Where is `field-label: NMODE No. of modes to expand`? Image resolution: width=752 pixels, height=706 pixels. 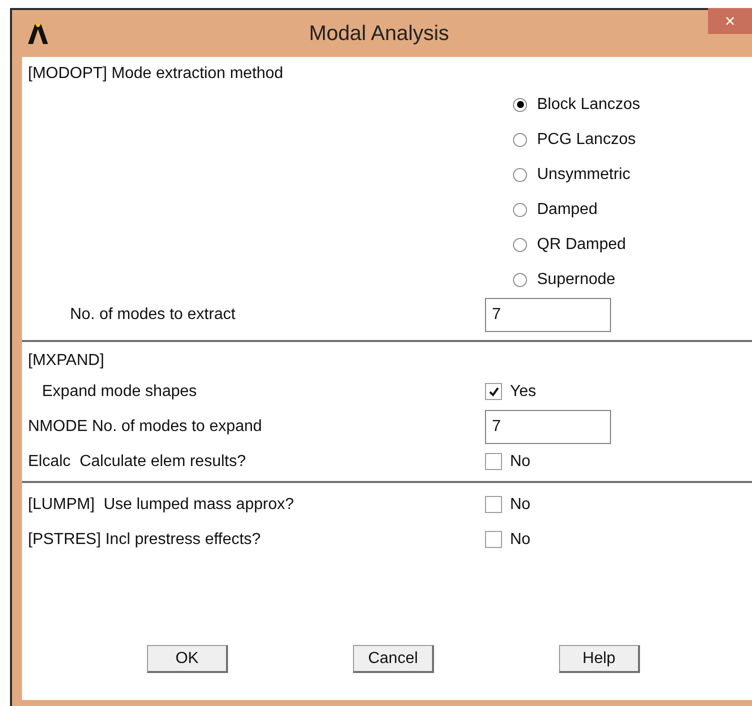
field-label: NMODE No. of modes to expand is located at coordinates (145, 426).